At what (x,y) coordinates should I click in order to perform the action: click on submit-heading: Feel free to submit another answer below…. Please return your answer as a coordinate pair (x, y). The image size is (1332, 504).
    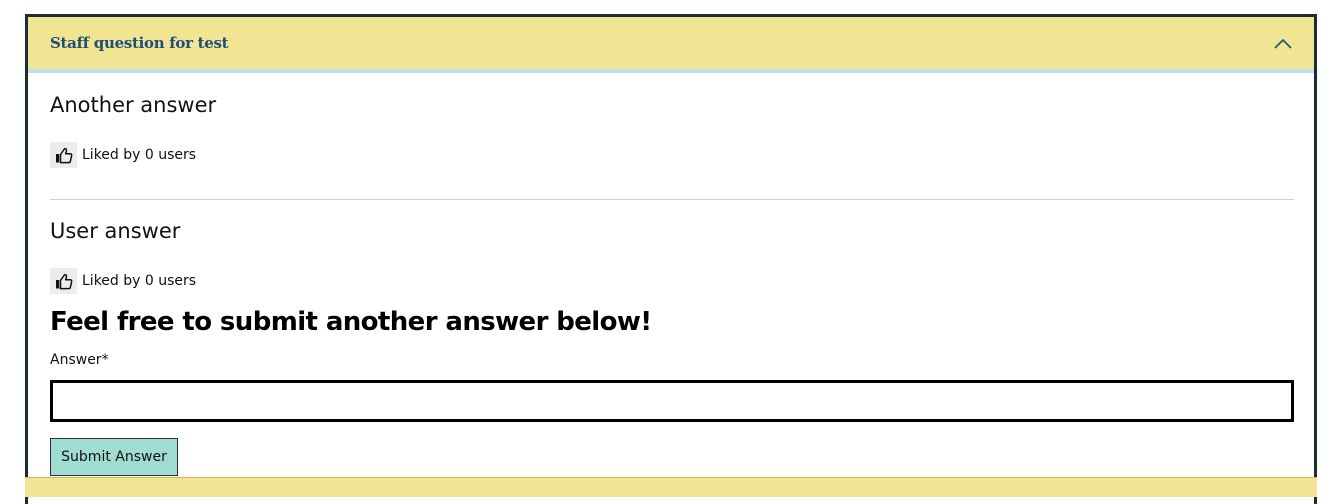
    Looking at the image, I should click on (351, 322).